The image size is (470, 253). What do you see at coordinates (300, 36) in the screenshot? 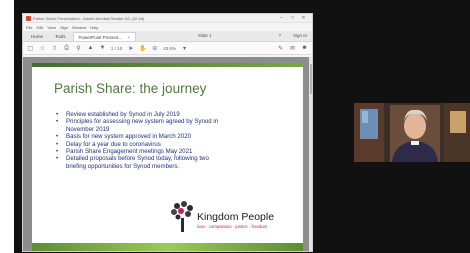
I see `sign-in-button: Sign In` at bounding box center [300, 36].